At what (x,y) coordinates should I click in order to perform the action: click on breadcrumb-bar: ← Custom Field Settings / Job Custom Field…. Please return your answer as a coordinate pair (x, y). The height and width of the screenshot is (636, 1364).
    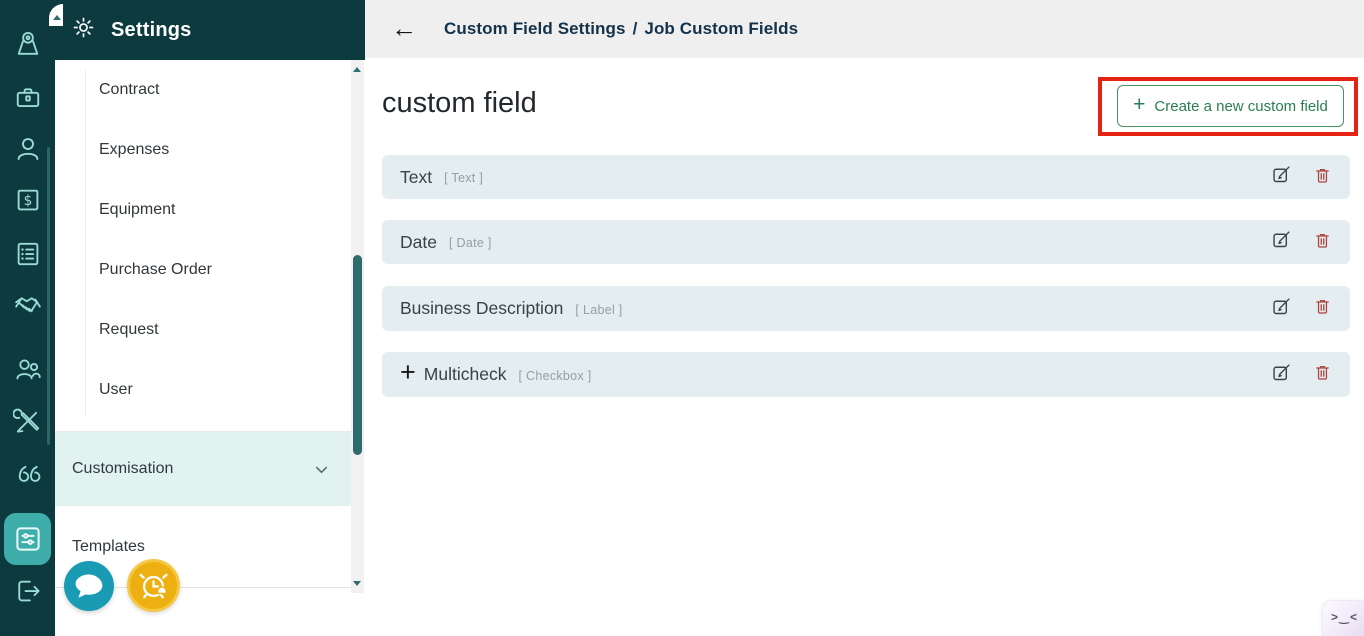
    Looking at the image, I should click on (864, 29).